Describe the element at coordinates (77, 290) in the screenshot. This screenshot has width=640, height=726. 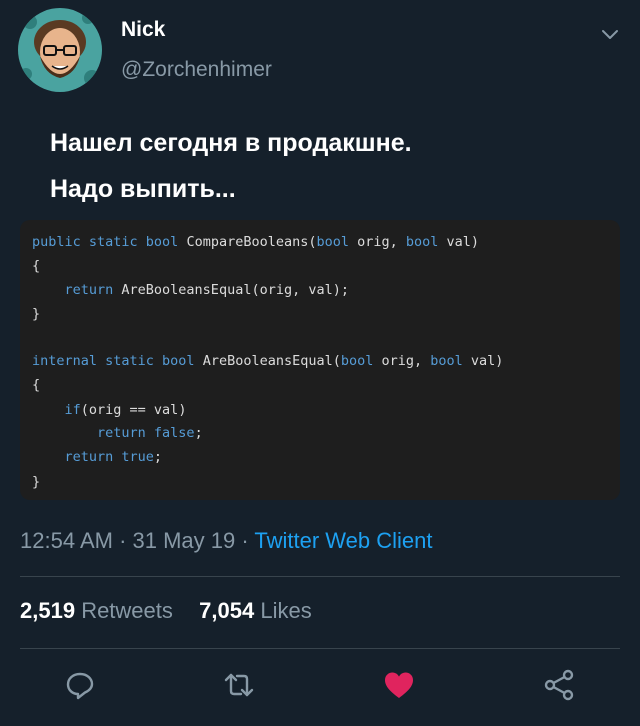
I see `code-keyword: return` at that location.